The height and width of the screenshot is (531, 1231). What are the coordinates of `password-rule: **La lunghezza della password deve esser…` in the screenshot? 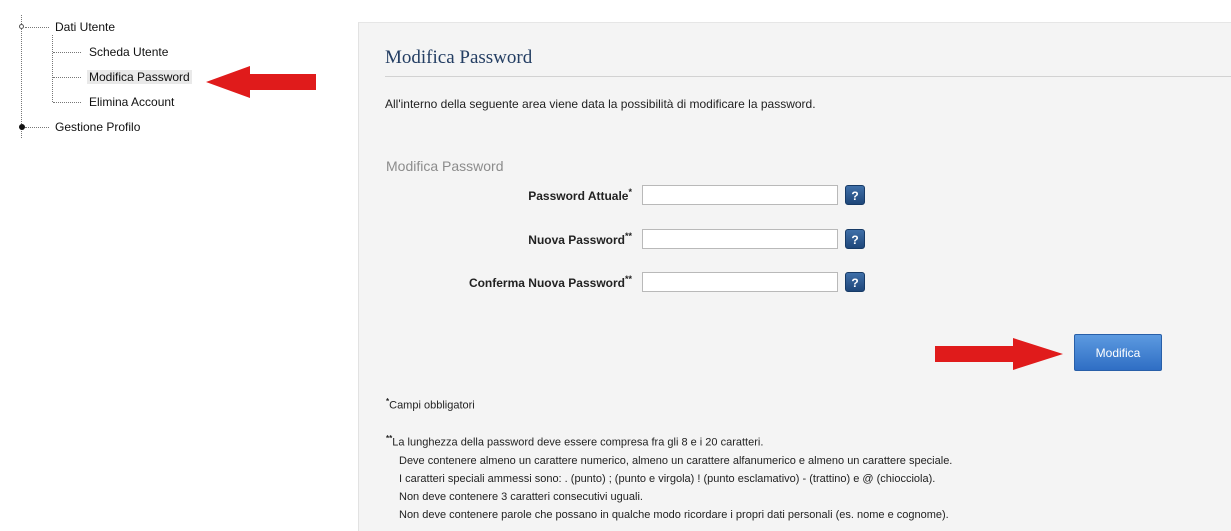 It's located at (669, 441).